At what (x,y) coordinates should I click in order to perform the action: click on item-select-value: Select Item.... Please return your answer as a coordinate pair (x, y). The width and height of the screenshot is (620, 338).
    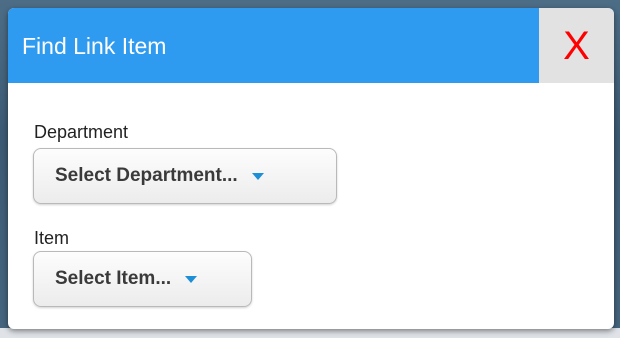
    Looking at the image, I should click on (113, 278).